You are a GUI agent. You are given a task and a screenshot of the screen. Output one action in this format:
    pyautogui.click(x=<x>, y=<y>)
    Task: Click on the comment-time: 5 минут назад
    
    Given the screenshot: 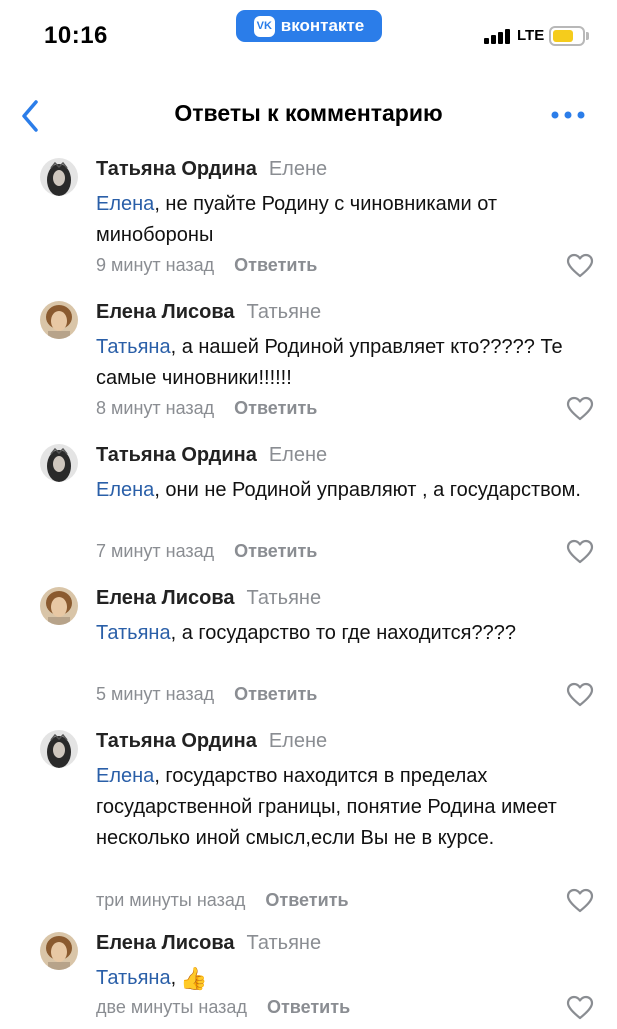 What is the action you would take?
    pyautogui.click(x=155, y=694)
    